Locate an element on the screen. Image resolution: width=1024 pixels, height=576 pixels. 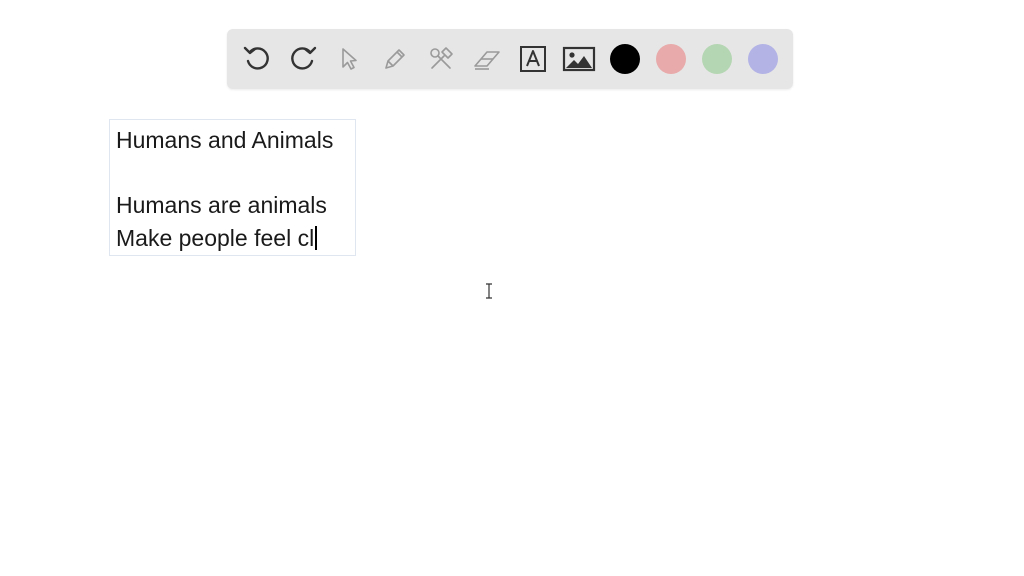
eraser-icon is located at coordinates (487, 60).